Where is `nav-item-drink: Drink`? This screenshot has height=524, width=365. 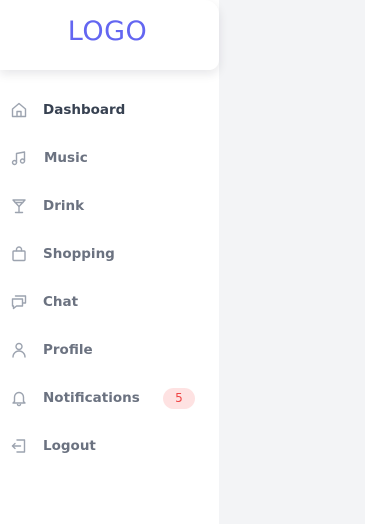 nav-item-drink: Drink is located at coordinates (109, 206).